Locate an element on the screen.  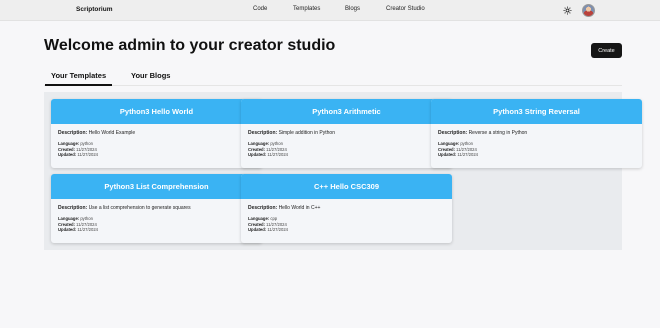
card-title: Python3 String Reversal is located at coordinates (536, 111).